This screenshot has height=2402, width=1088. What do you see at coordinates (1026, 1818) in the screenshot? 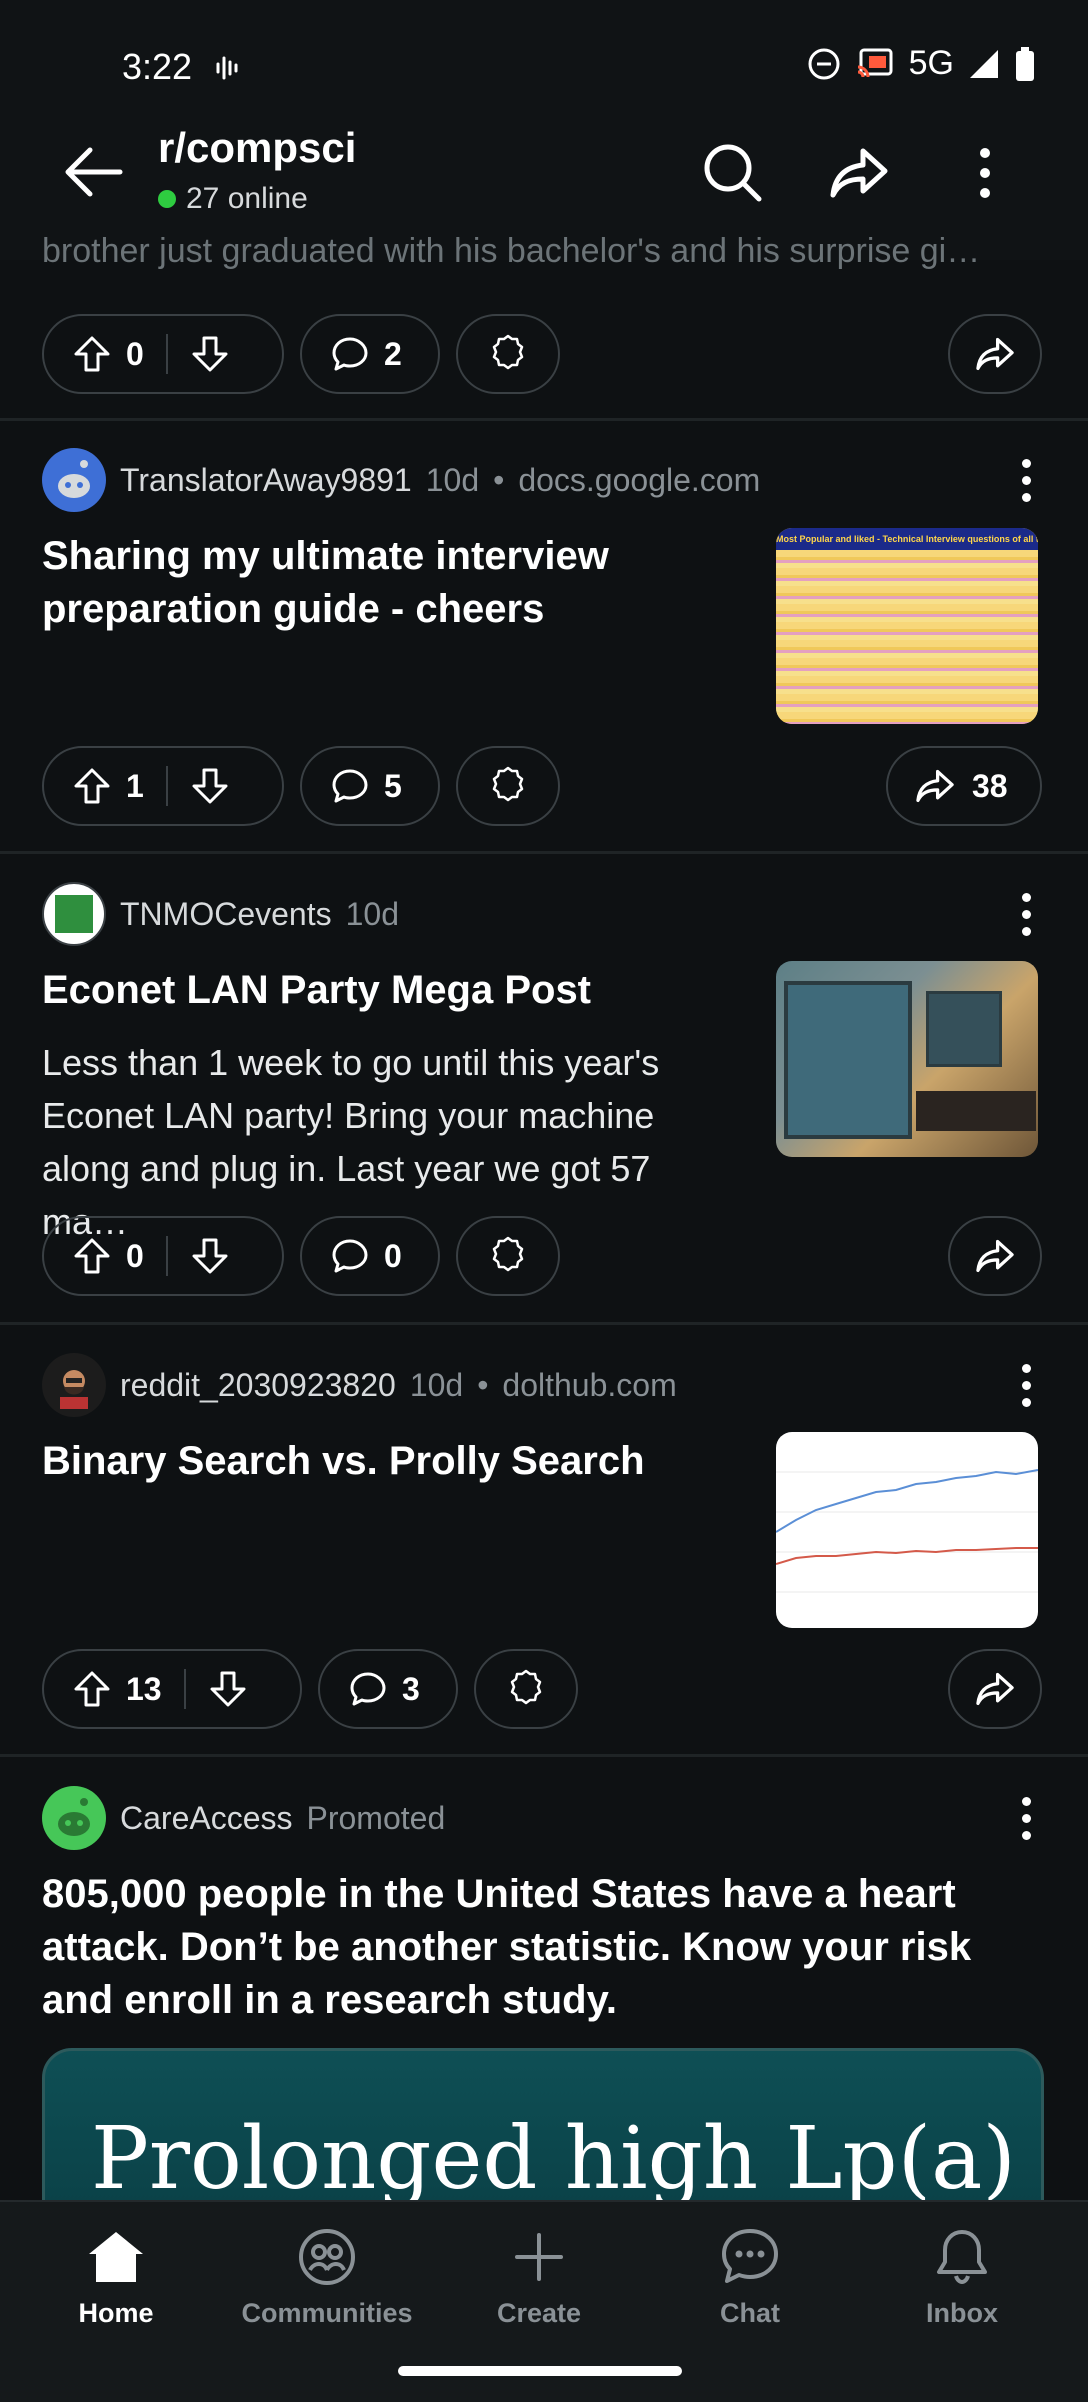
I see `ad-options-button` at bounding box center [1026, 1818].